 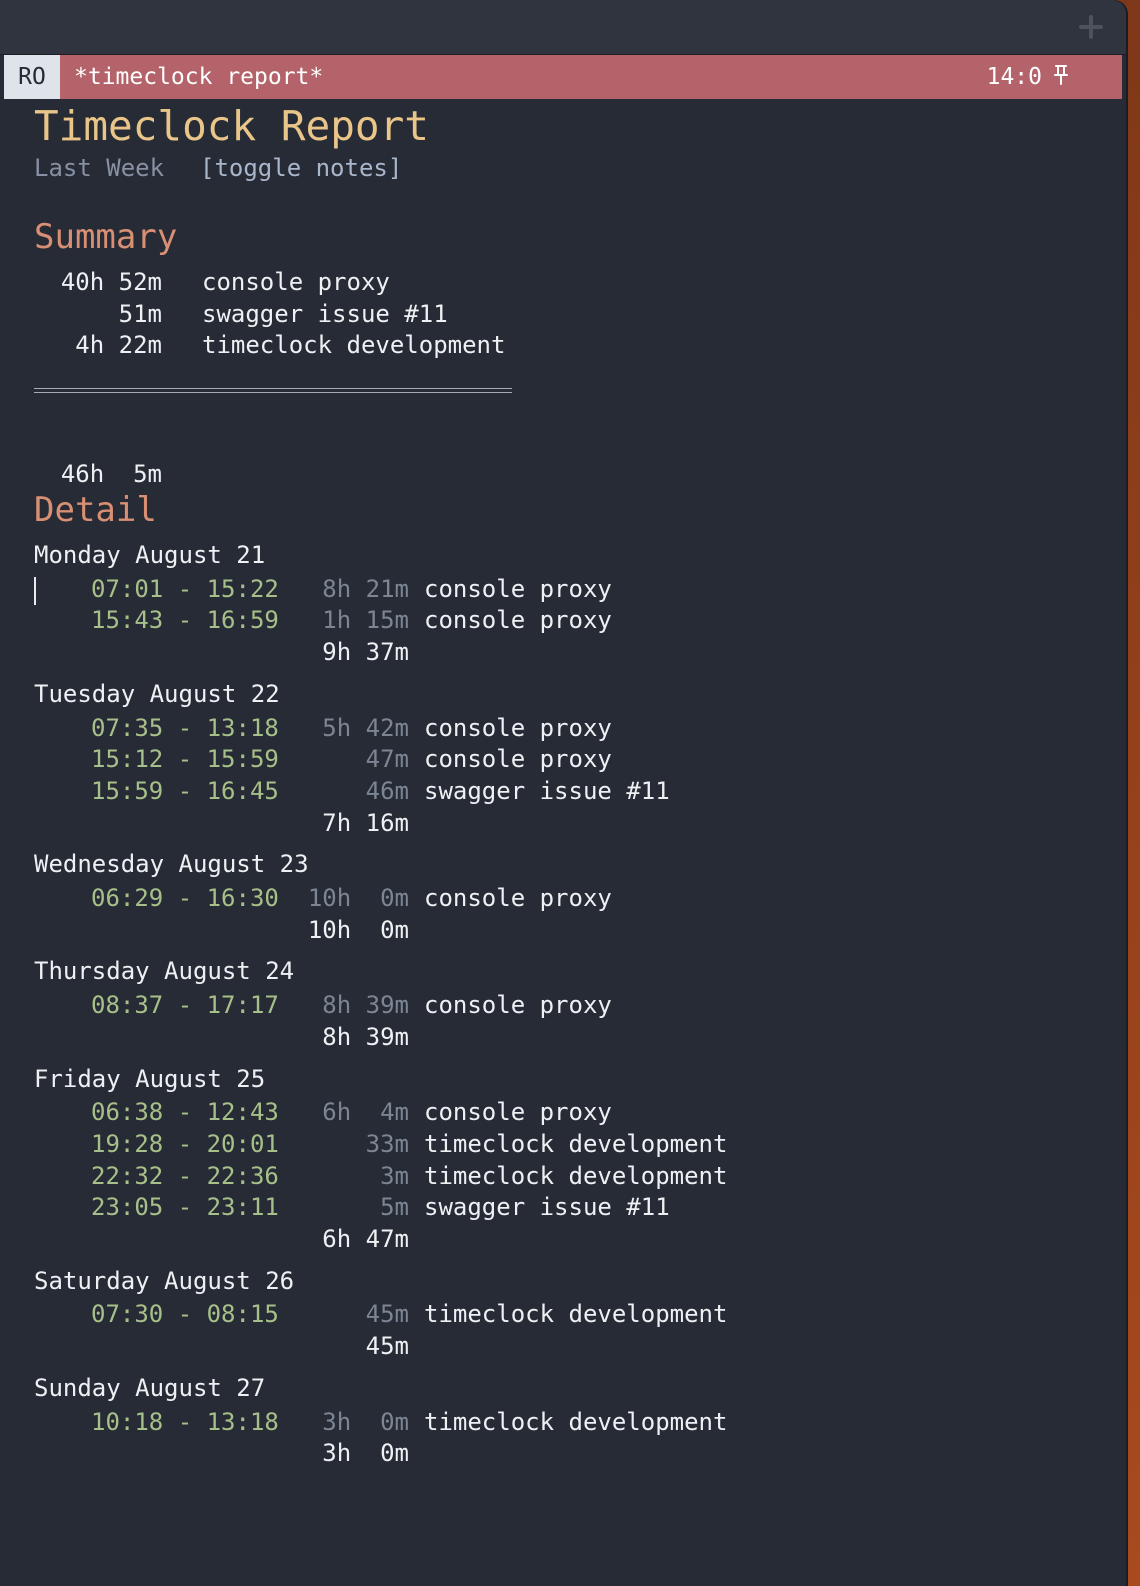 I want to click on summary-time: 51m, so click(x=140, y=314).